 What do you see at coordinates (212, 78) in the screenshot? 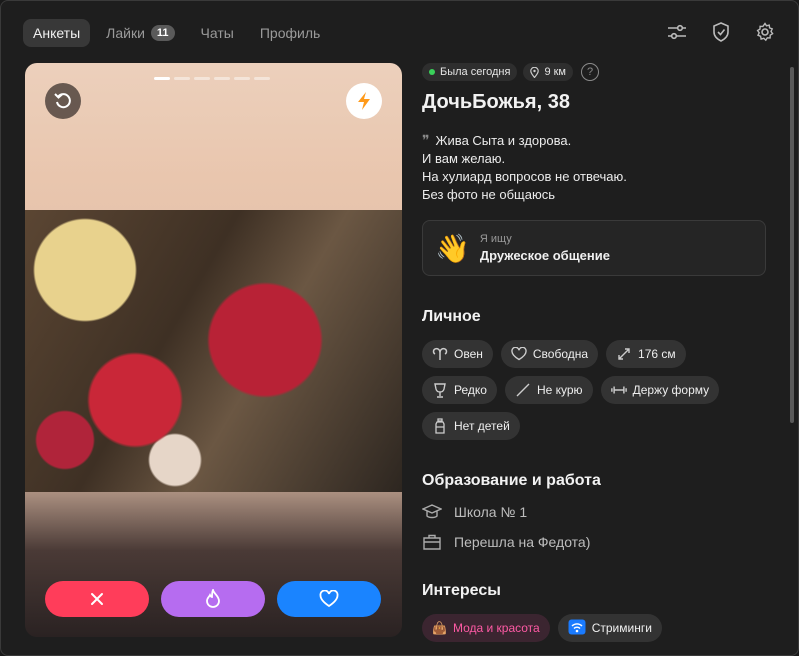
I see `photo-pagination` at bounding box center [212, 78].